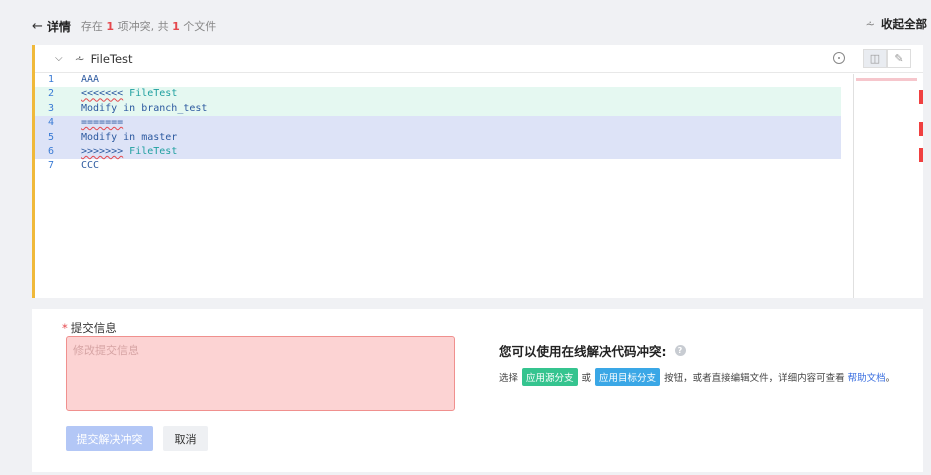 This screenshot has width=931, height=475. What do you see at coordinates (37, 26) in the screenshot?
I see `back-arrow-icon: ←` at bounding box center [37, 26].